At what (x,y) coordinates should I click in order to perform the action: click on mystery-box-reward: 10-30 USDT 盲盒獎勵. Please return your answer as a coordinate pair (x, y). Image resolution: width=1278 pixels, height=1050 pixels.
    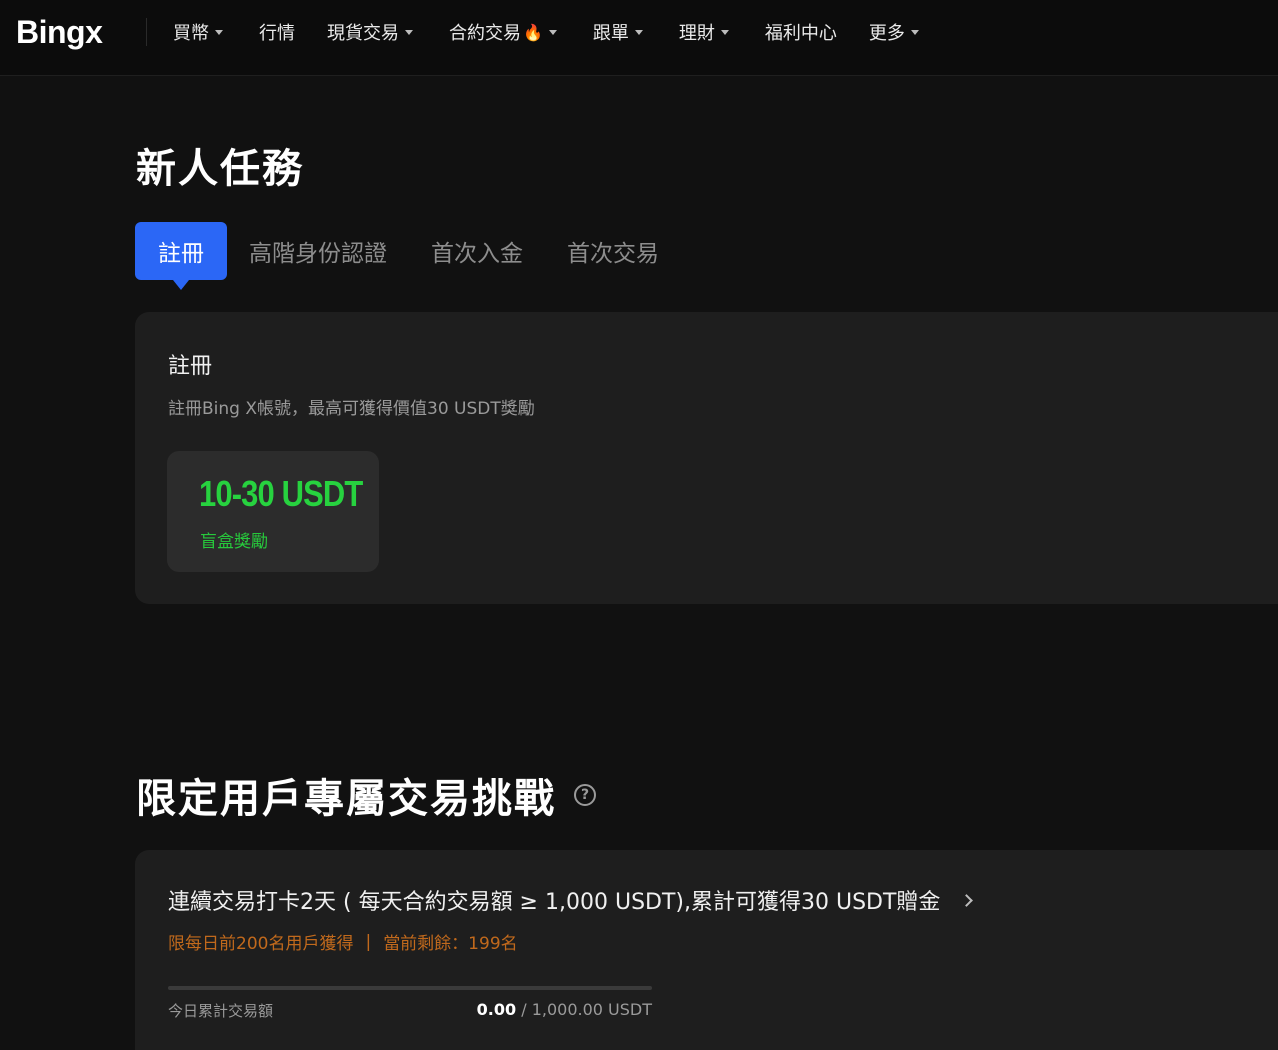
    Looking at the image, I should click on (273, 511).